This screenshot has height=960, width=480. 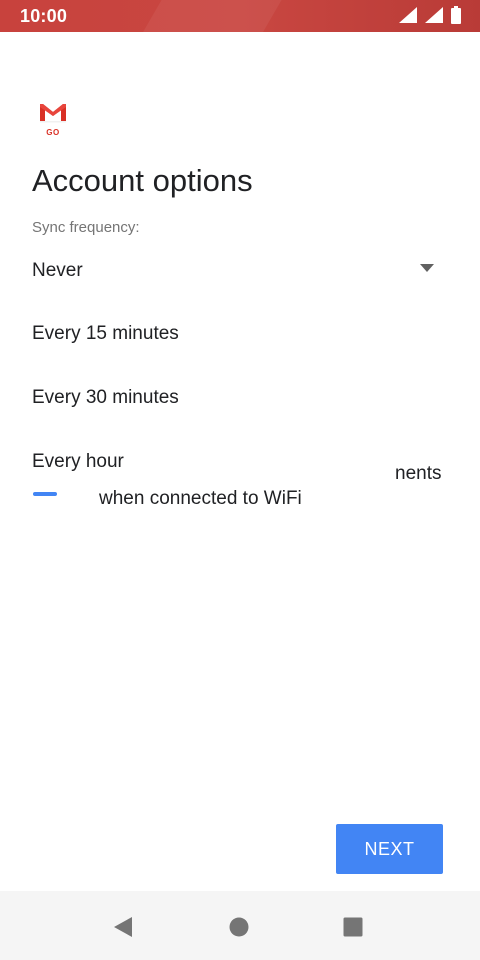 What do you see at coordinates (456, 15) in the screenshot?
I see `battery-icon` at bounding box center [456, 15].